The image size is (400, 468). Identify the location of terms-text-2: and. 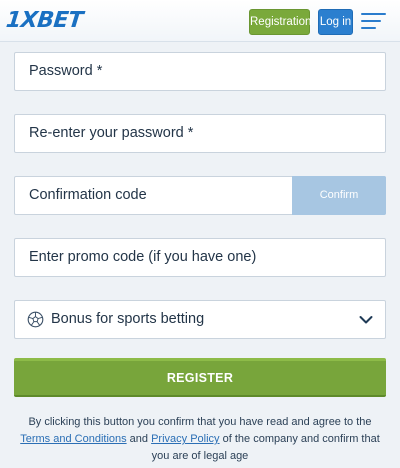
(139, 439).